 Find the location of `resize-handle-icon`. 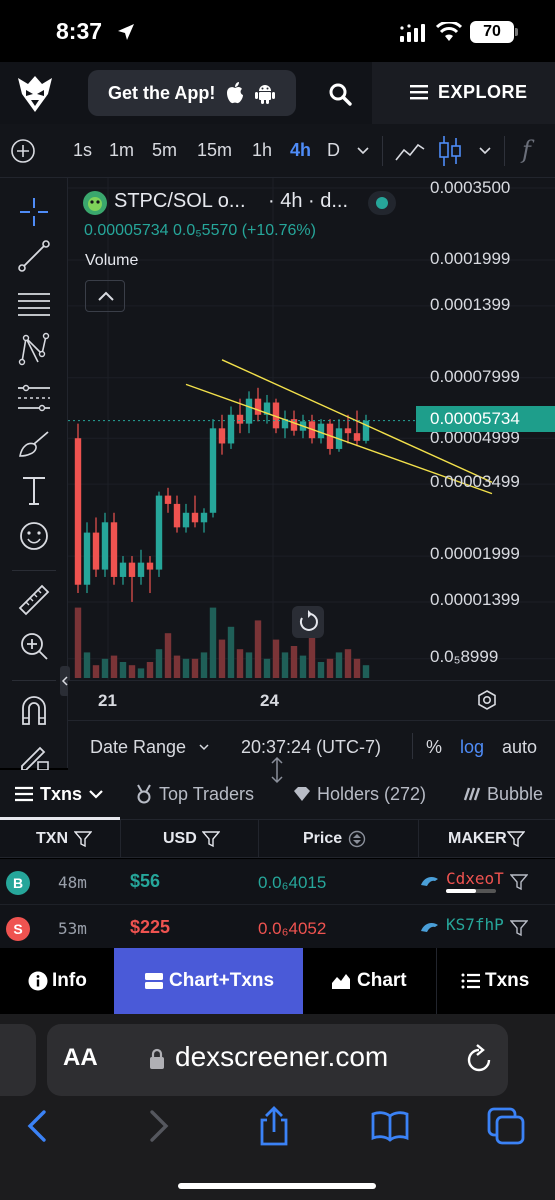

resize-handle-icon is located at coordinates (277, 770).